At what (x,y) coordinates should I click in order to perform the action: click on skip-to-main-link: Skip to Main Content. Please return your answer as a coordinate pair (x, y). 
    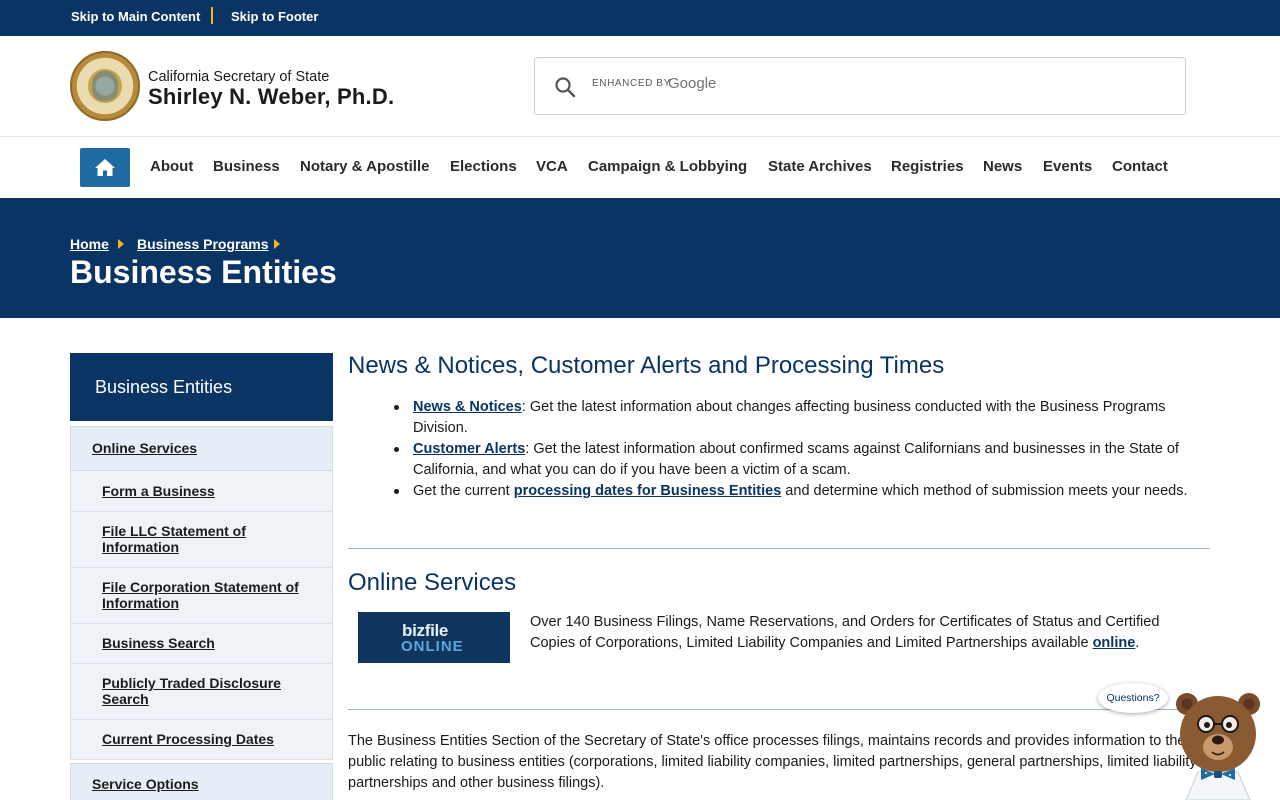
    Looking at the image, I should click on (135, 16).